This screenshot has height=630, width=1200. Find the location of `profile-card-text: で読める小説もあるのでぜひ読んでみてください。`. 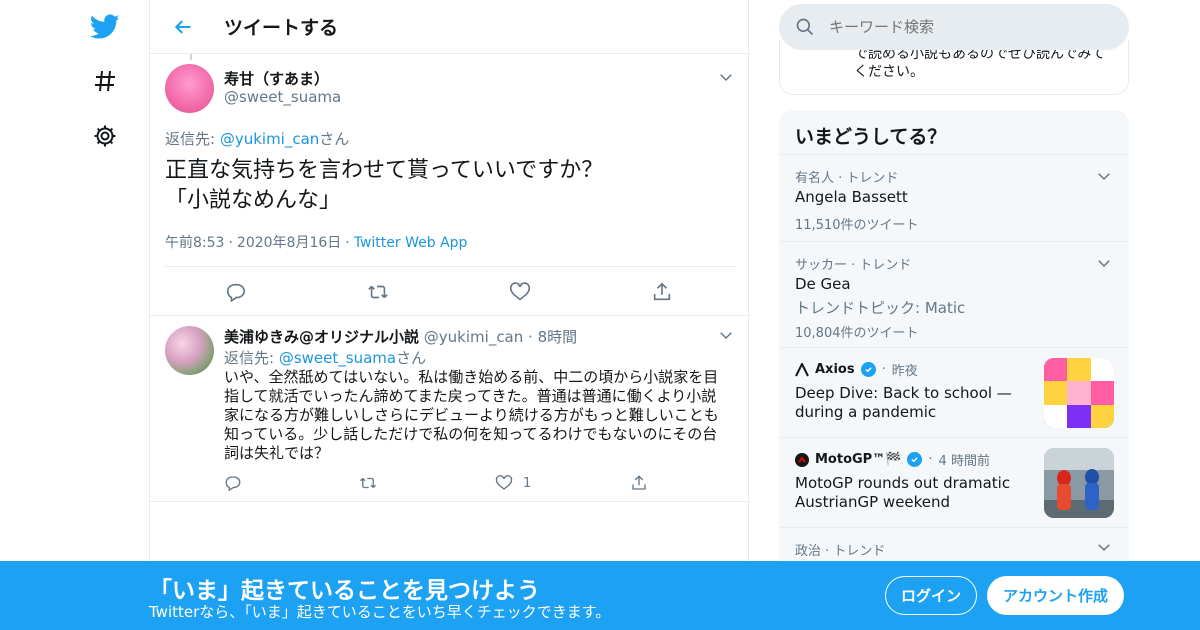

profile-card-text: で読める小説もあるのでぜひ読んでみてください。 is located at coordinates (980, 63).